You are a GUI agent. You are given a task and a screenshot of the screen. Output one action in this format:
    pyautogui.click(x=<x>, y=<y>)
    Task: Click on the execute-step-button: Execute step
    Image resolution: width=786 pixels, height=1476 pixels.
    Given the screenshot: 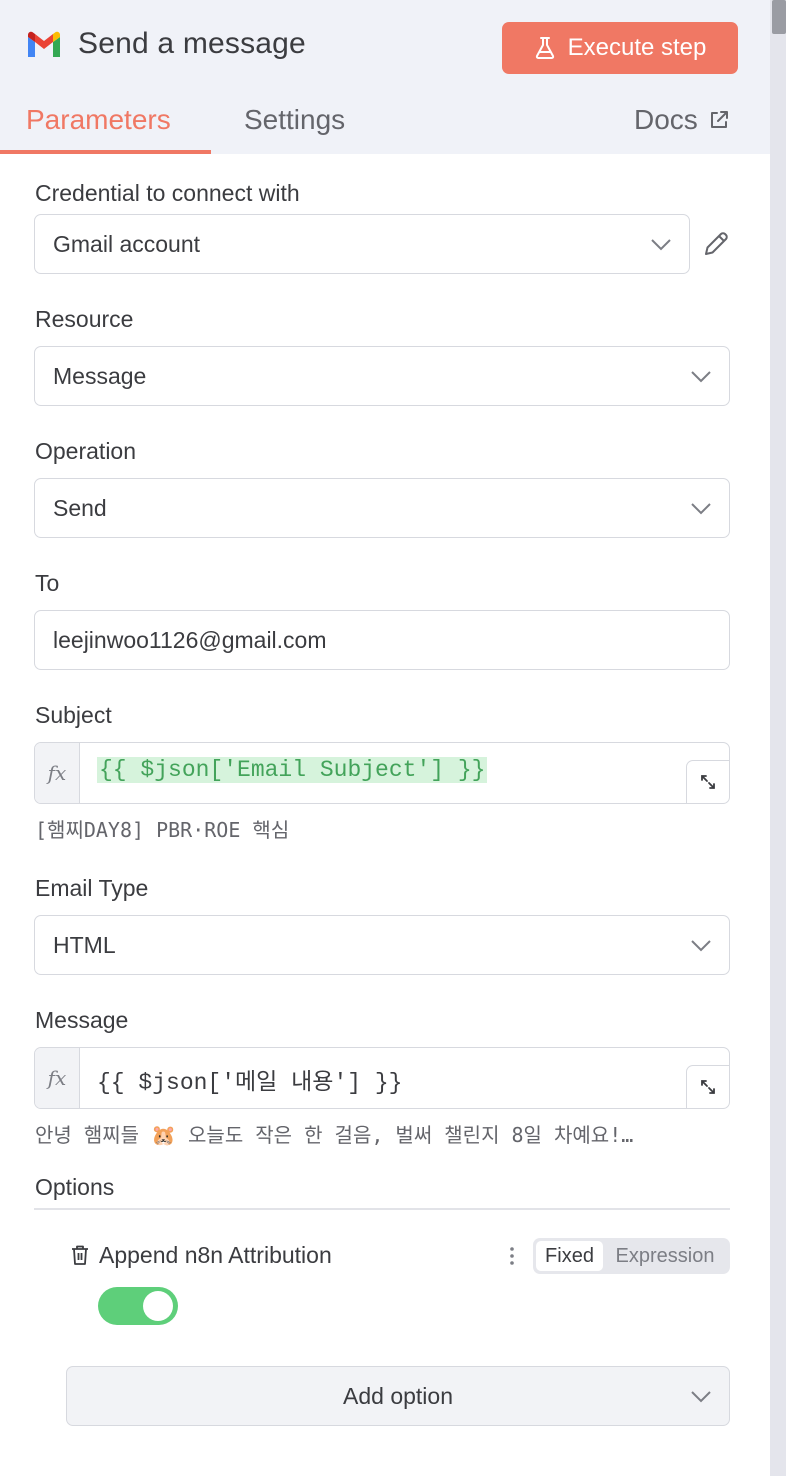 What is the action you would take?
    pyautogui.click(x=620, y=48)
    